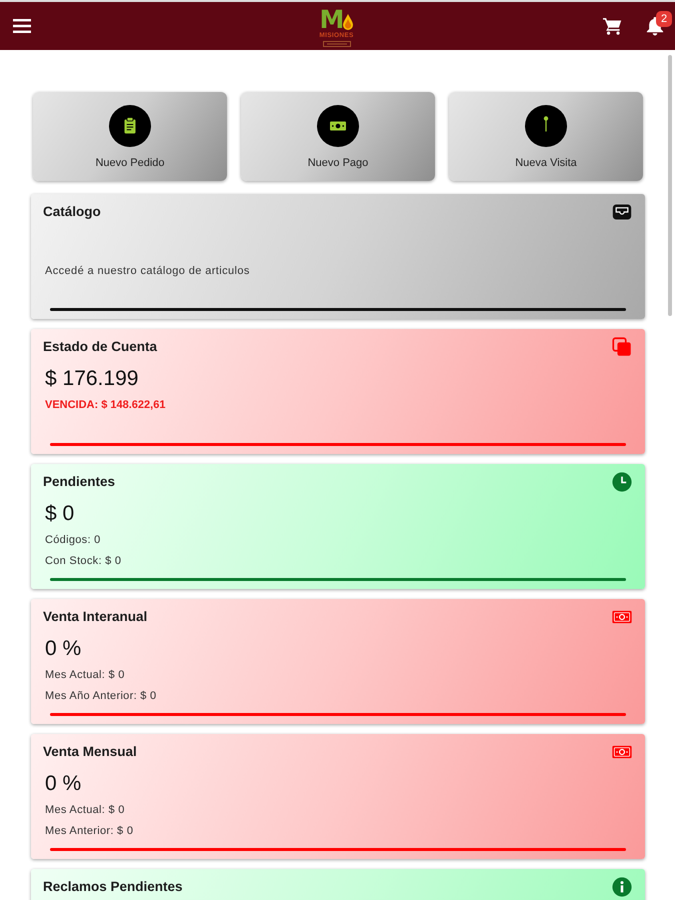 This screenshot has width=675, height=900. What do you see at coordinates (130, 126) in the screenshot?
I see `clipboard-icon` at bounding box center [130, 126].